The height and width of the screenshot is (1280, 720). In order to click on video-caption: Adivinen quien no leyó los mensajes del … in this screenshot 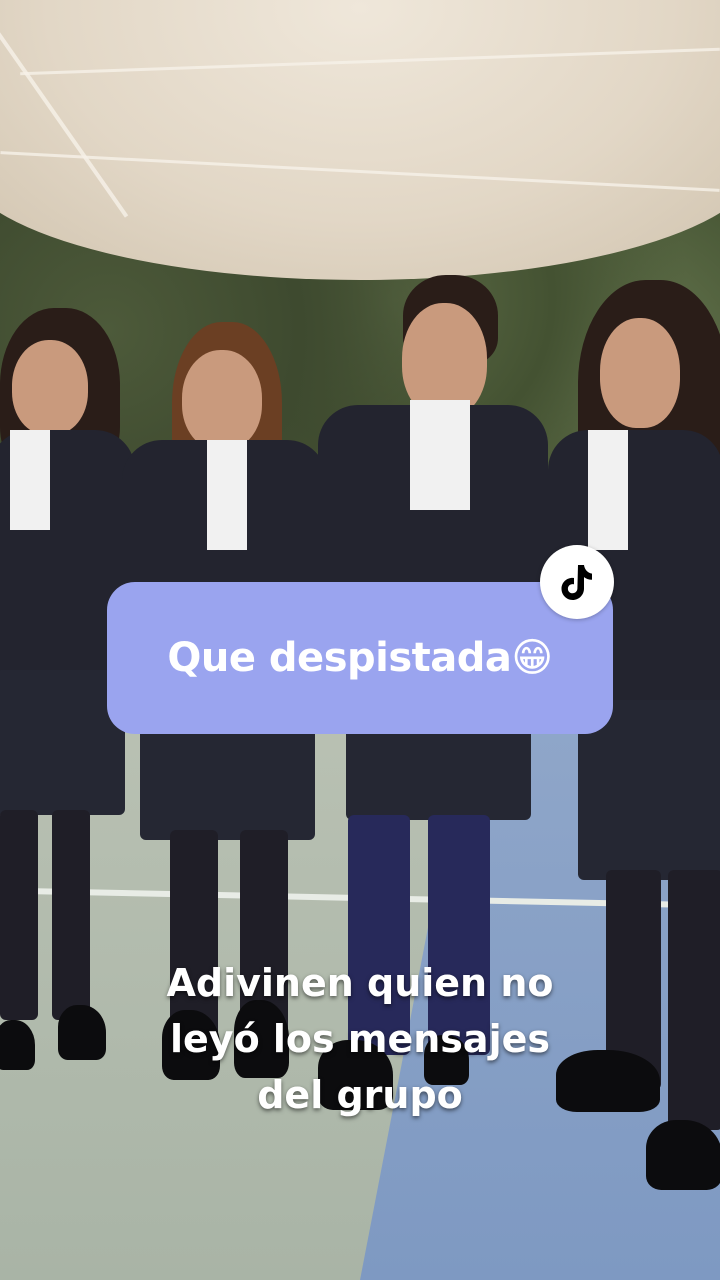, I will do `click(360, 1039)`.